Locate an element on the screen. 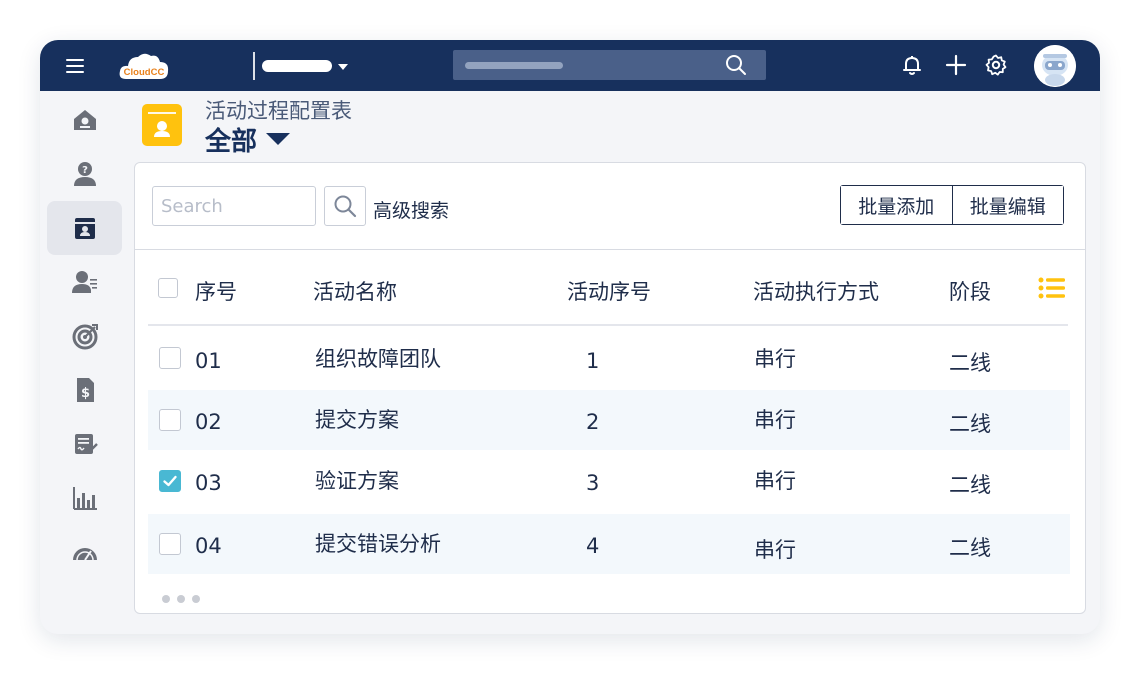 Image resolution: width=1140 pixels, height=674 pixels. invoice-dollar-icon: $ is located at coordinates (85, 390).